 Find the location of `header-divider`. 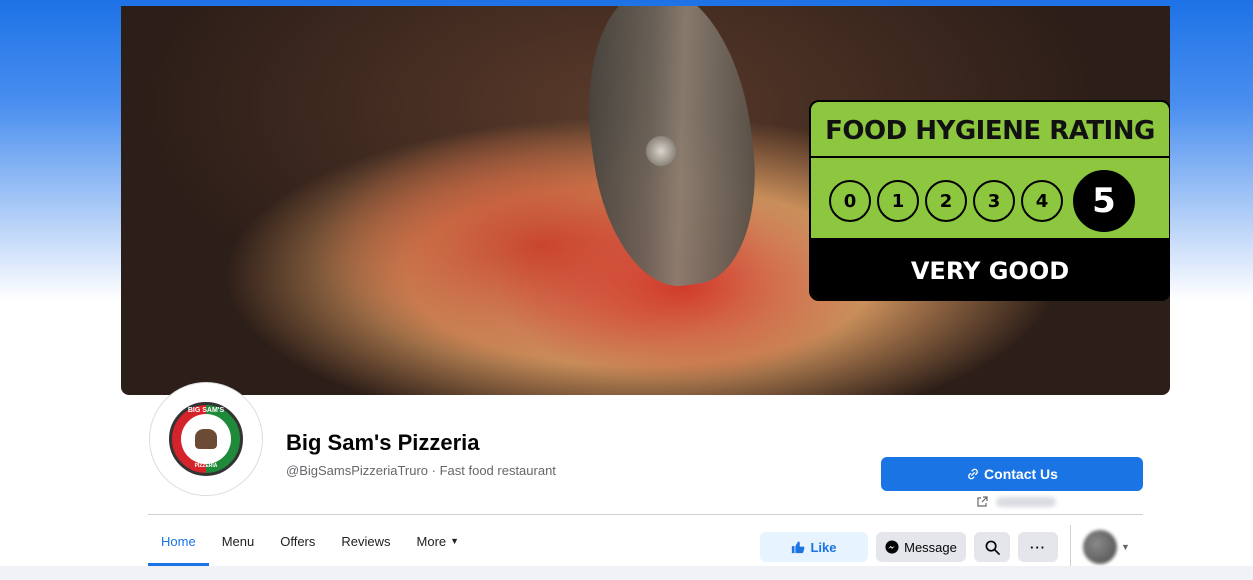

header-divider is located at coordinates (645, 514).